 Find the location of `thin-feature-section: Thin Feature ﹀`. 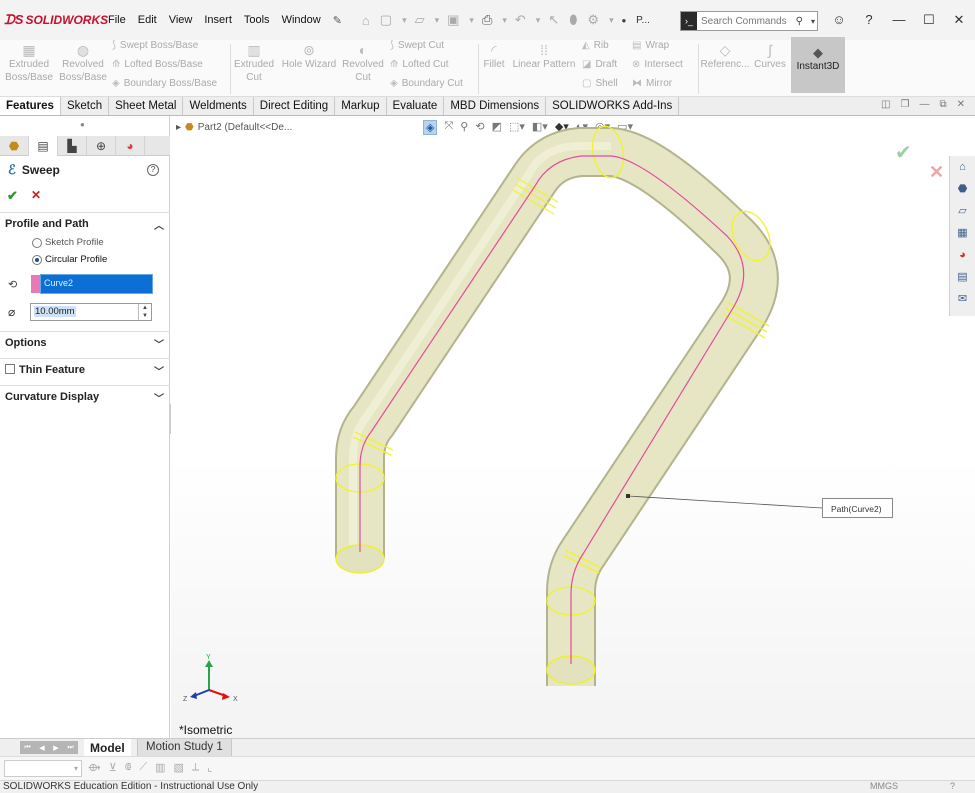

thin-feature-section: Thin Feature ﹀ is located at coordinates (85, 369).